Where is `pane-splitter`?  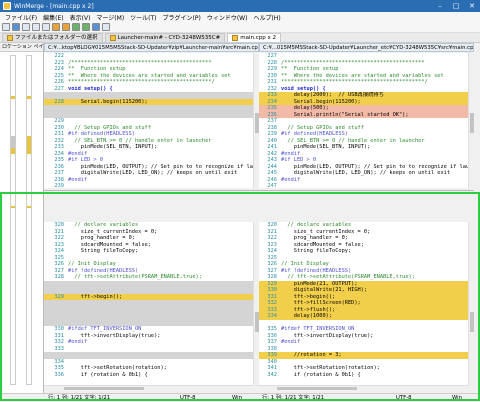
pane-splitter is located at coordinates (259, 191).